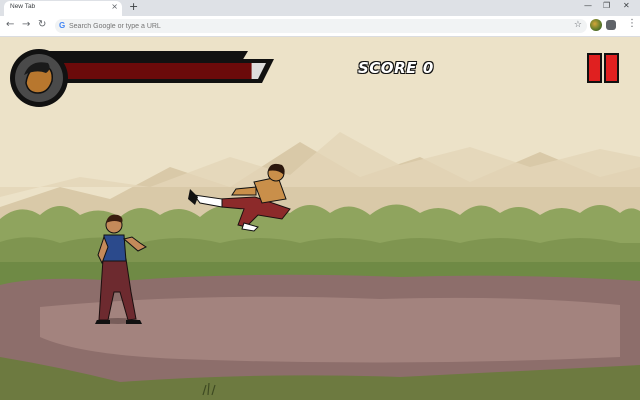 The height and width of the screenshot is (400, 640). I want to click on tab-close-icon: ×, so click(114, 6).